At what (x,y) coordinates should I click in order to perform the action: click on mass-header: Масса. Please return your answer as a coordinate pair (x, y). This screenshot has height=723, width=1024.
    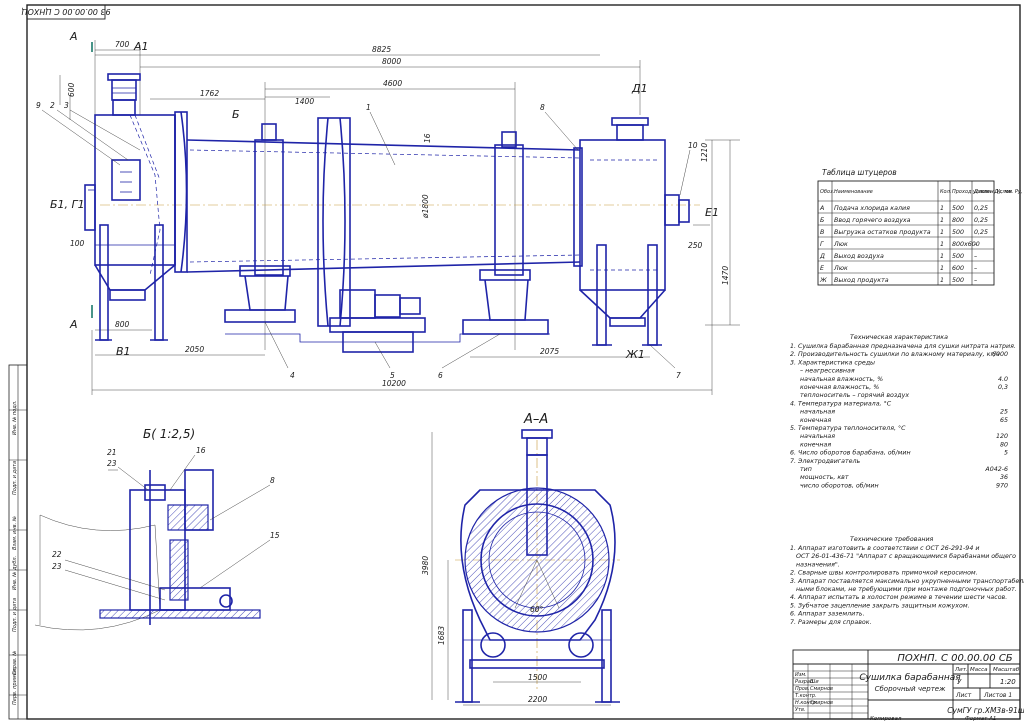
    Looking at the image, I should click on (979, 670).